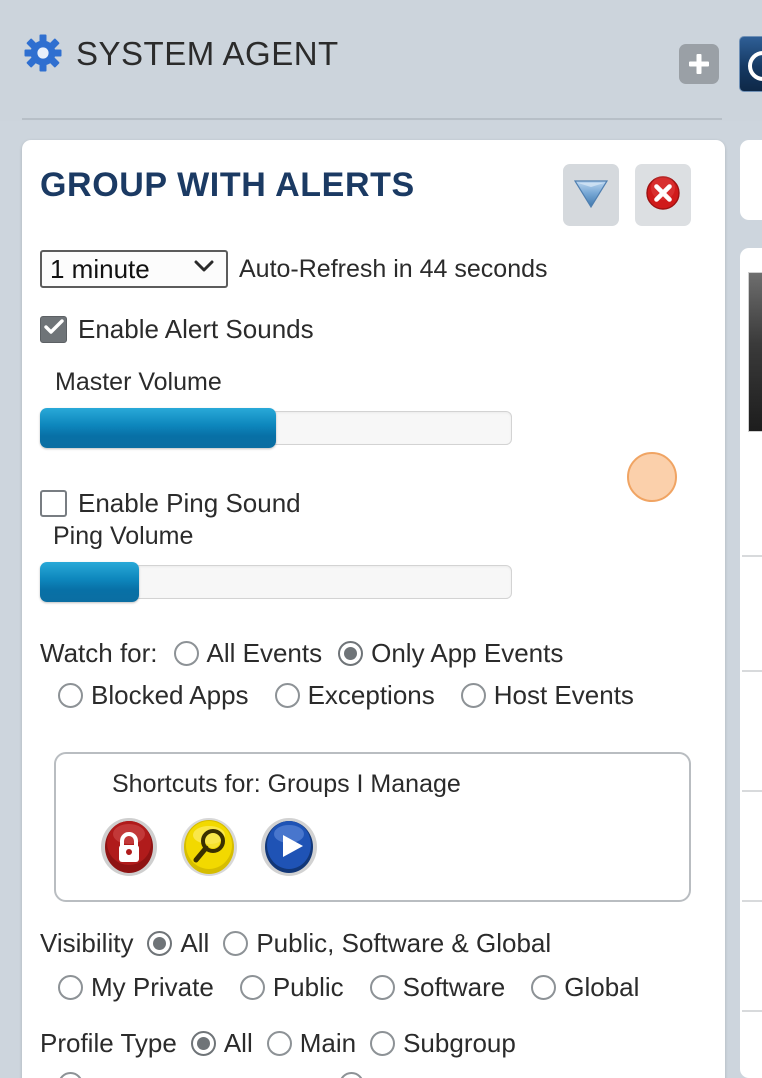 This screenshot has width=762, height=1078. Describe the element at coordinates (286, 784) in the screenshot. I see `shortcuts-title: Shortcuts for: Groups I Manage` at that location.